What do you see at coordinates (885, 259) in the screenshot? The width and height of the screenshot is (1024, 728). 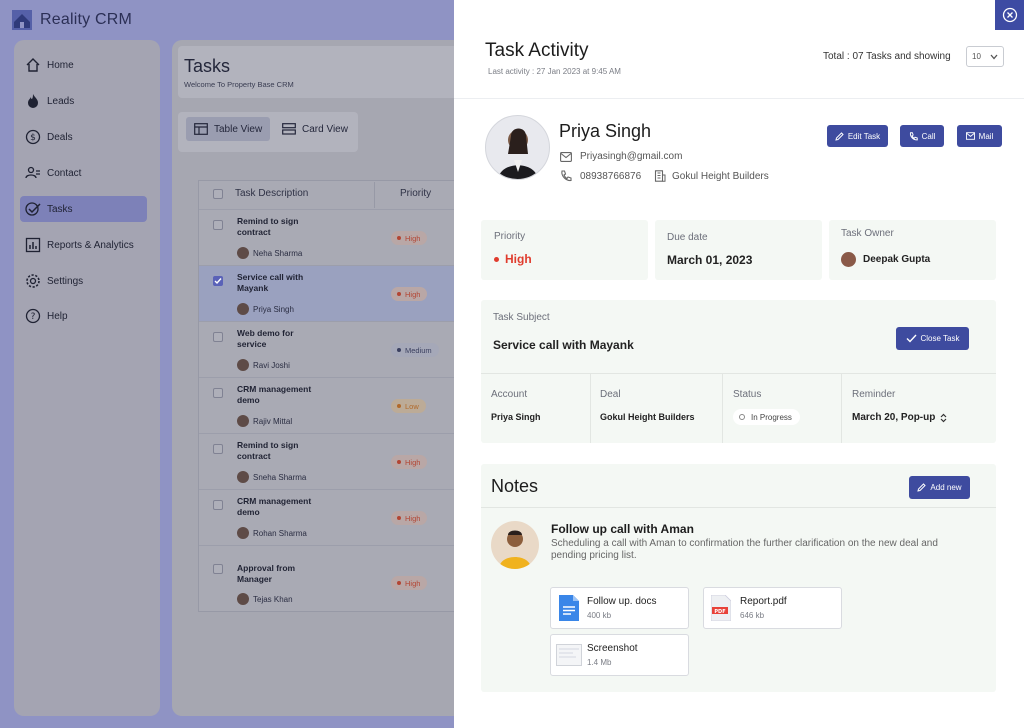 I see `task-owner: Deepak Gupta` at bounding box center [885, 259].